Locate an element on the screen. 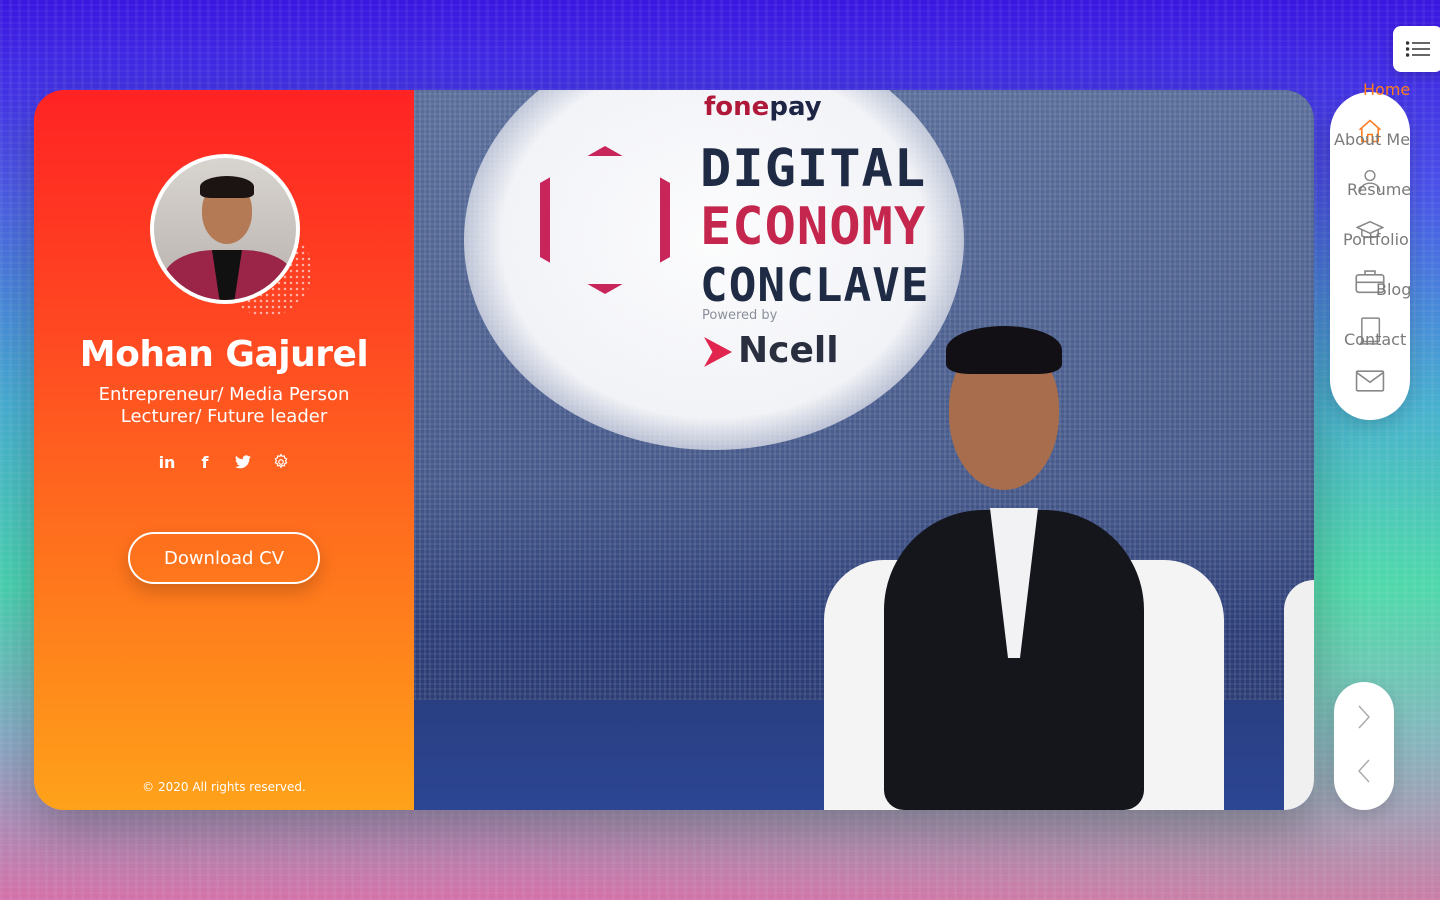 This screenshot has width=1440, height=900. envelope-icon is located at coordinates (1370, 381).